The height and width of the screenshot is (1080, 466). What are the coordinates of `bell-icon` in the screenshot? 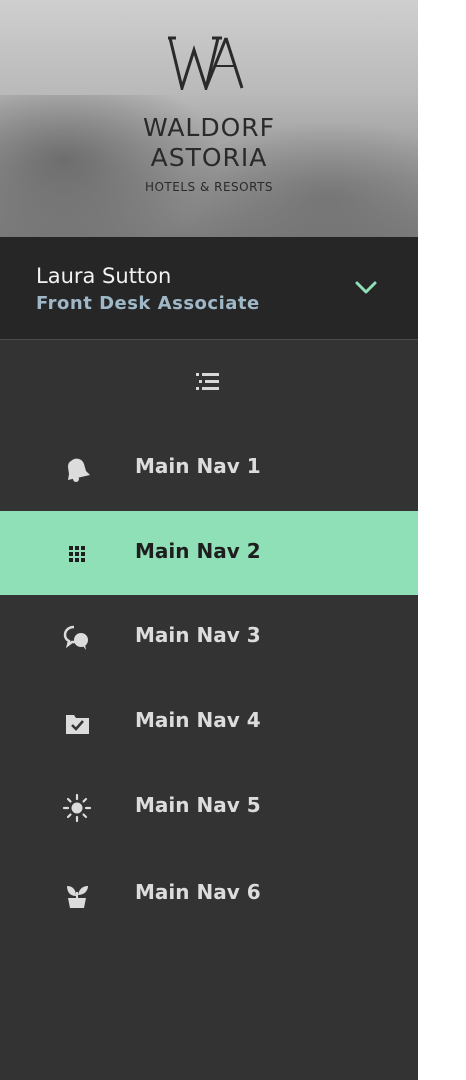 It's located at (79, 470).